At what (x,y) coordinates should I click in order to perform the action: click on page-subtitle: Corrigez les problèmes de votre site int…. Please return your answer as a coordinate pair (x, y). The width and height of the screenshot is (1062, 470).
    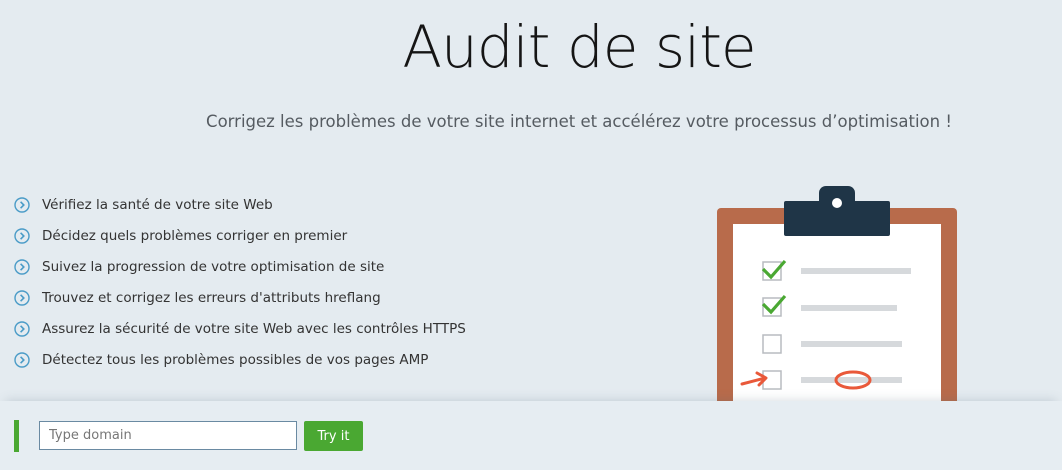
    Looking at the image, I should click on (579, 121).